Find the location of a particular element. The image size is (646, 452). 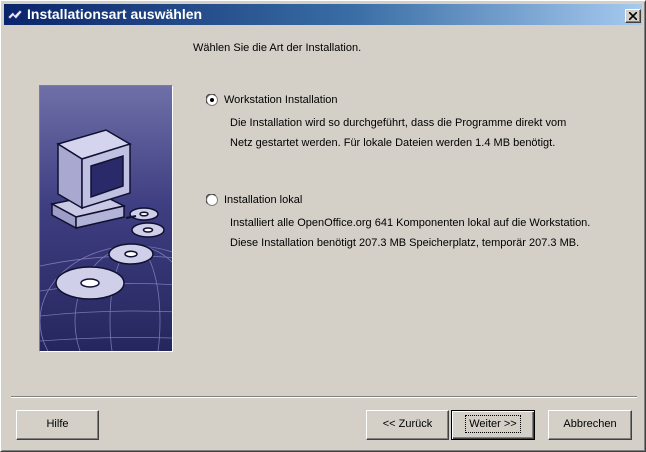

title-bar: Installationsart auswählen is located at coordinates (323, 14).